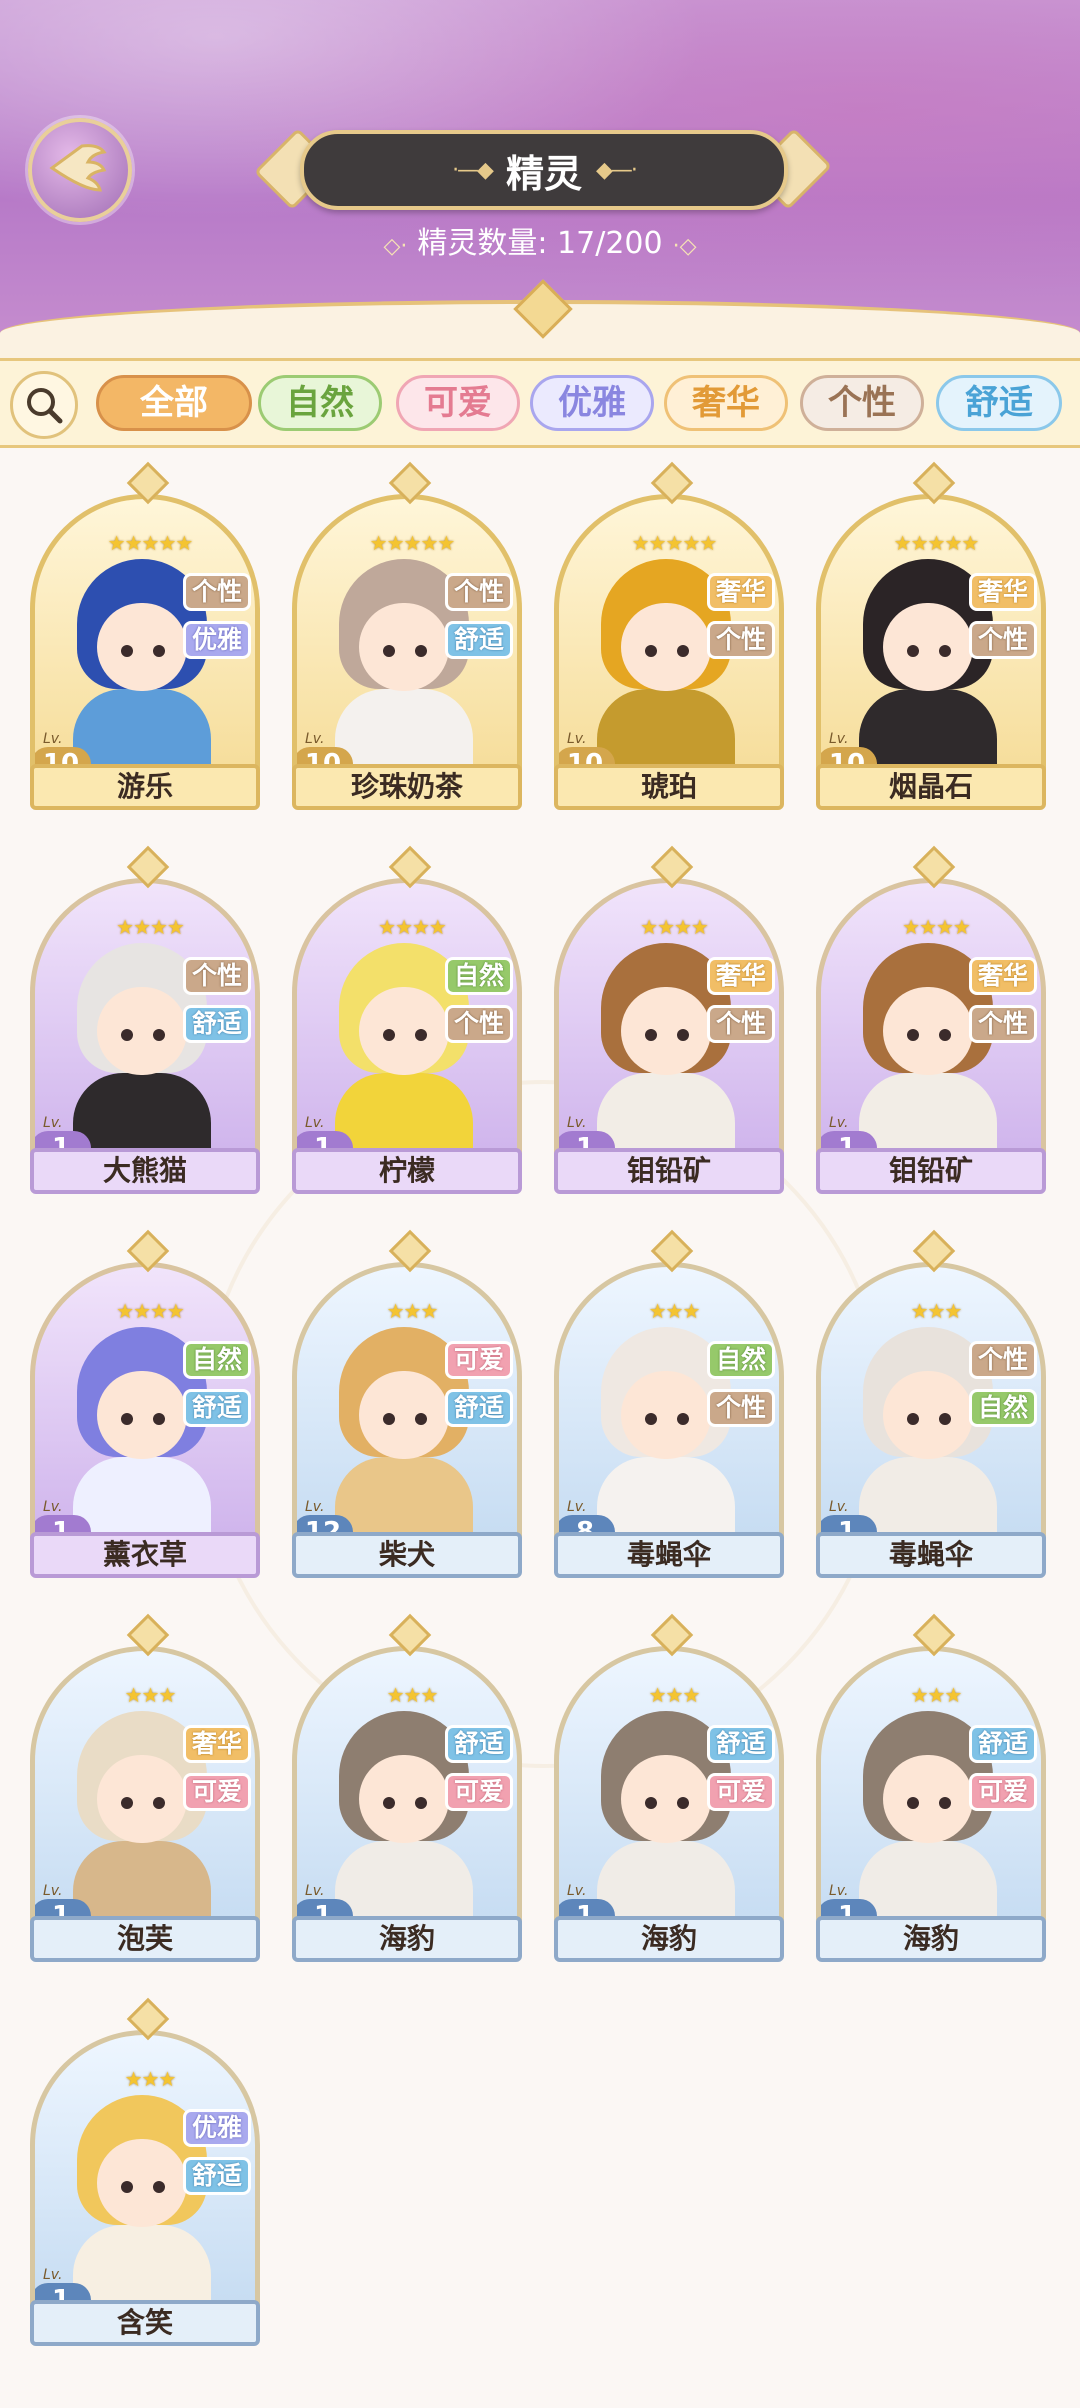 Image resolution: width=1080 pixels, height=2408 pixels. I want to click on card-frame: ★★★★自然舒适Lv.1, so click(145, 1404).